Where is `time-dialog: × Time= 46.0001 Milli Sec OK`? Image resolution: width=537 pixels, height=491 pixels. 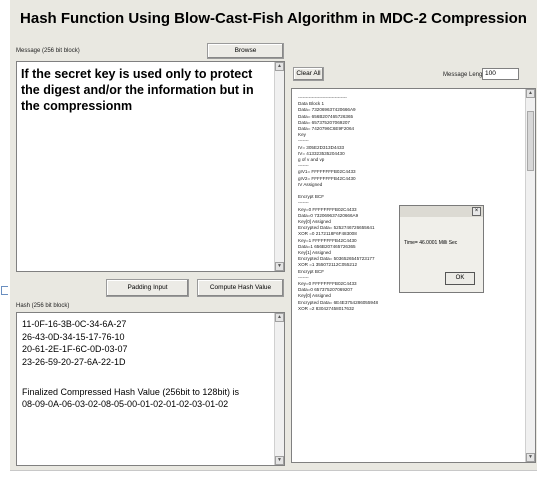 time-dialog: × Time= 46.0001 Milli Sec OK is located at coordinates (441, 249).